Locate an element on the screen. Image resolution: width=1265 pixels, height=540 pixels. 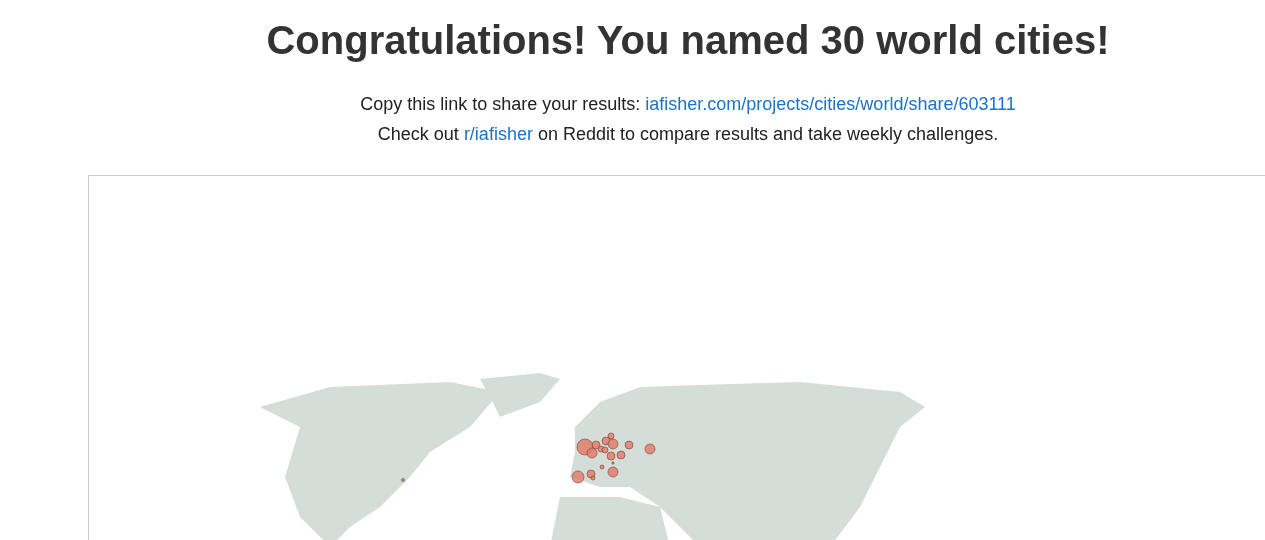
subreddit-link: r/iafisher is located at coordinates (498, 134).